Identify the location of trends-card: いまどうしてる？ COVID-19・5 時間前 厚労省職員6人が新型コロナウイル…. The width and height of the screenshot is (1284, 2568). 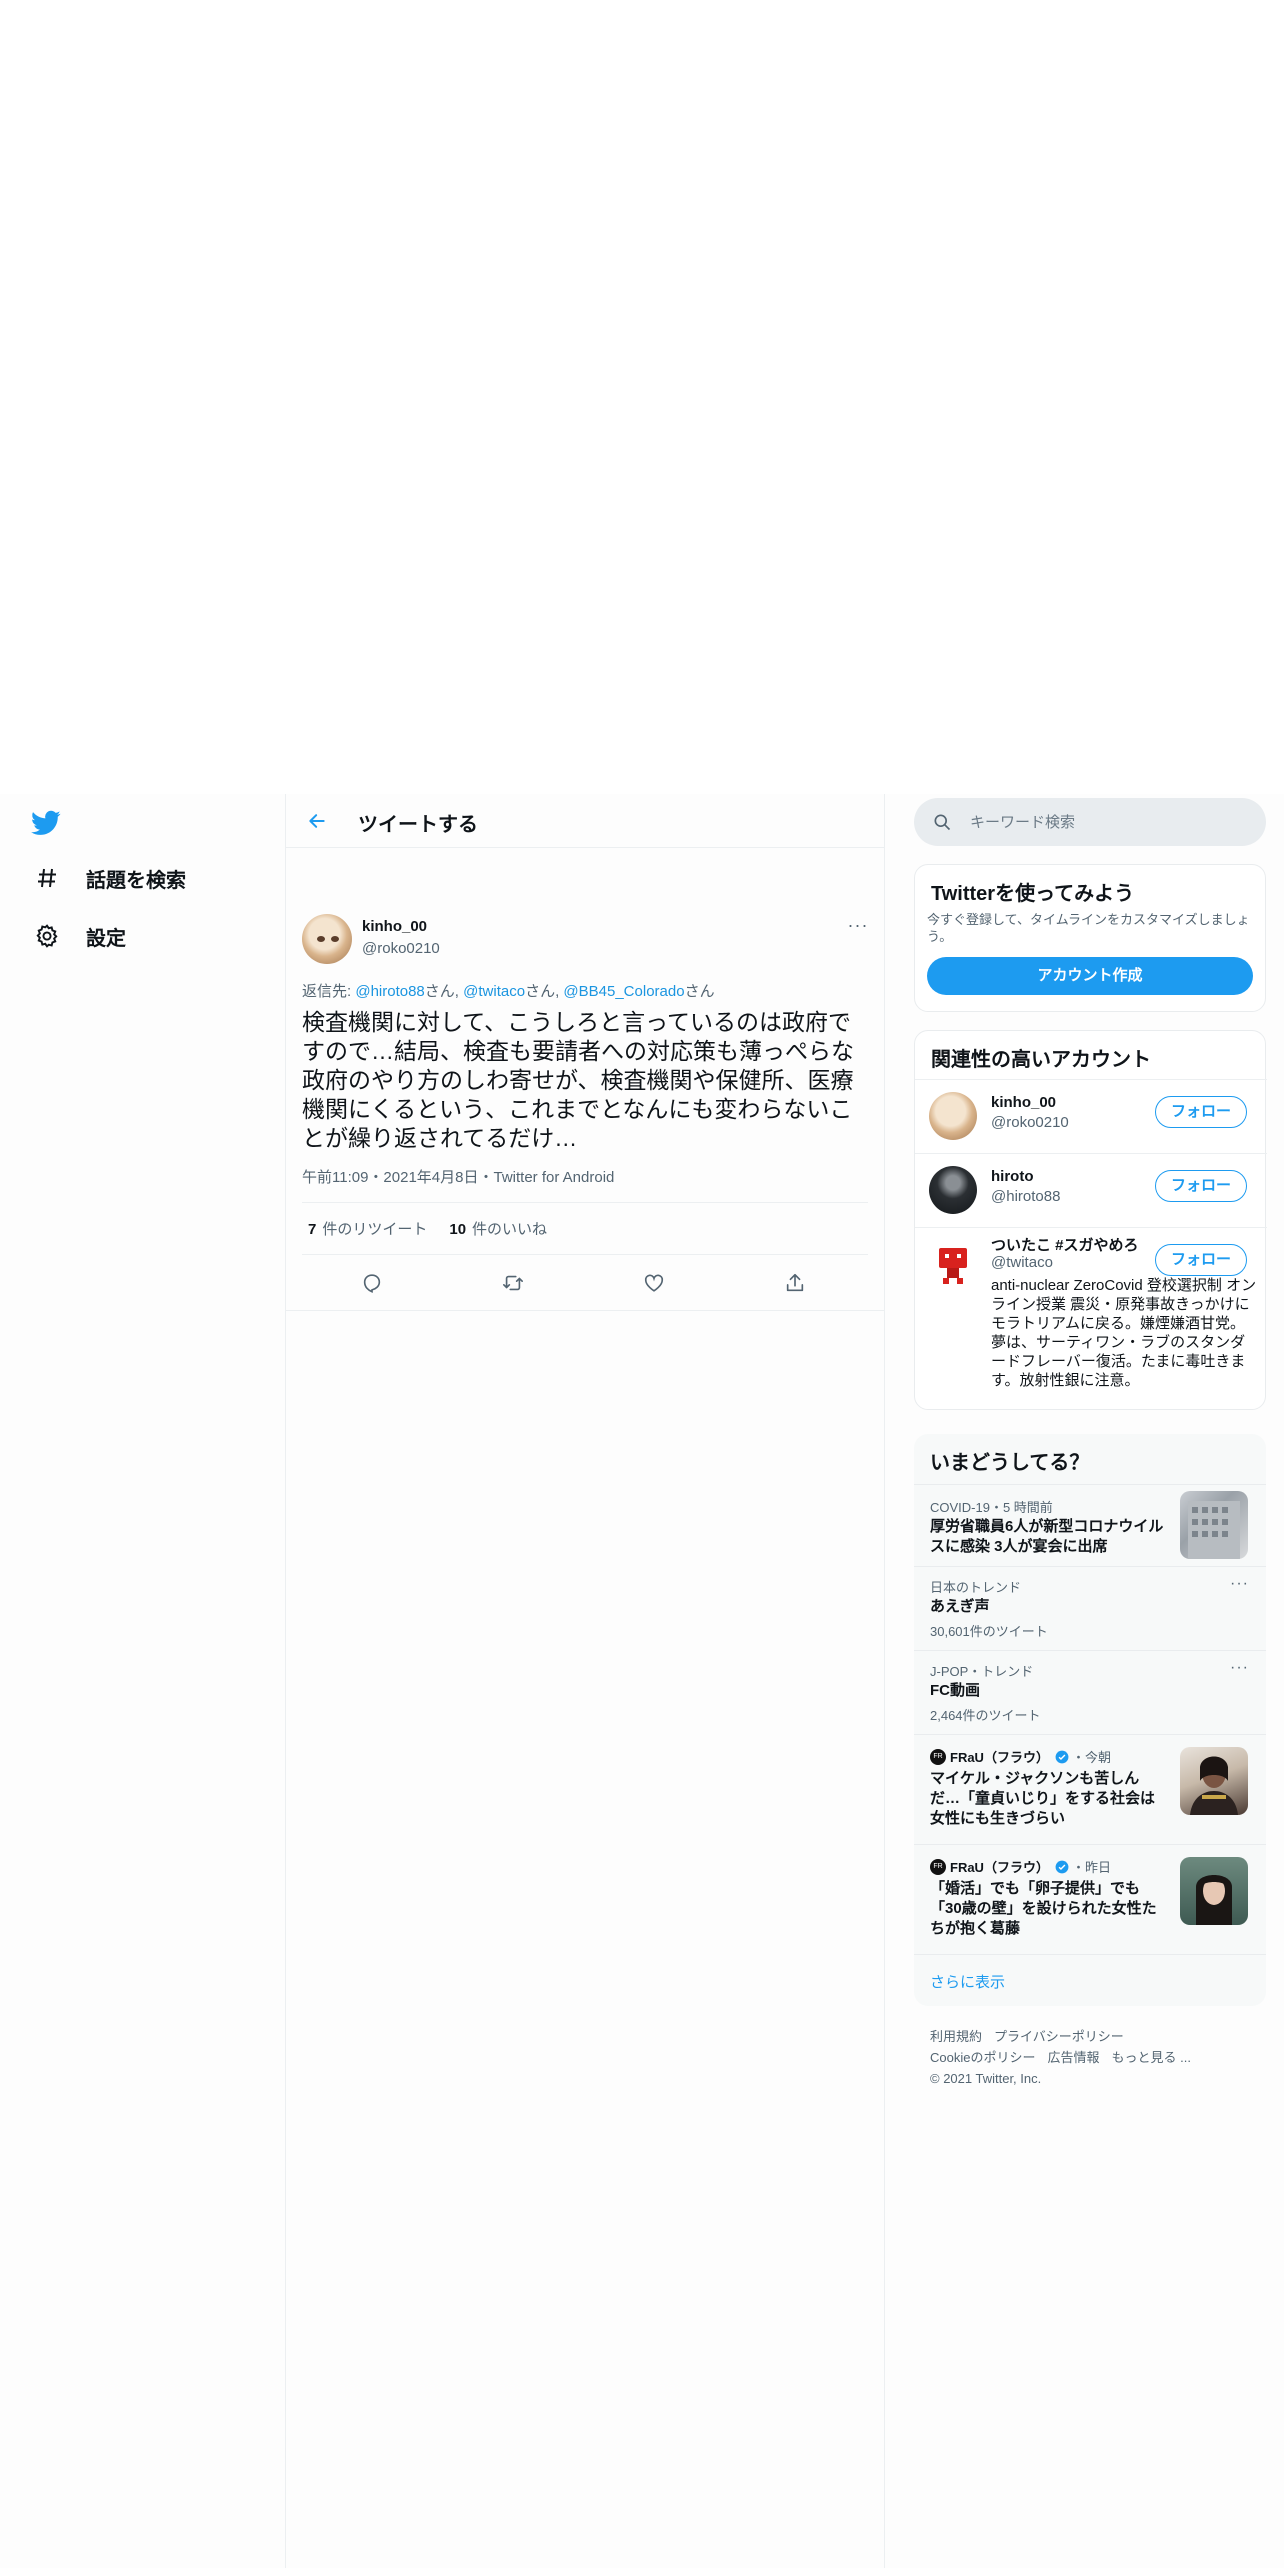
(1090, 1720).